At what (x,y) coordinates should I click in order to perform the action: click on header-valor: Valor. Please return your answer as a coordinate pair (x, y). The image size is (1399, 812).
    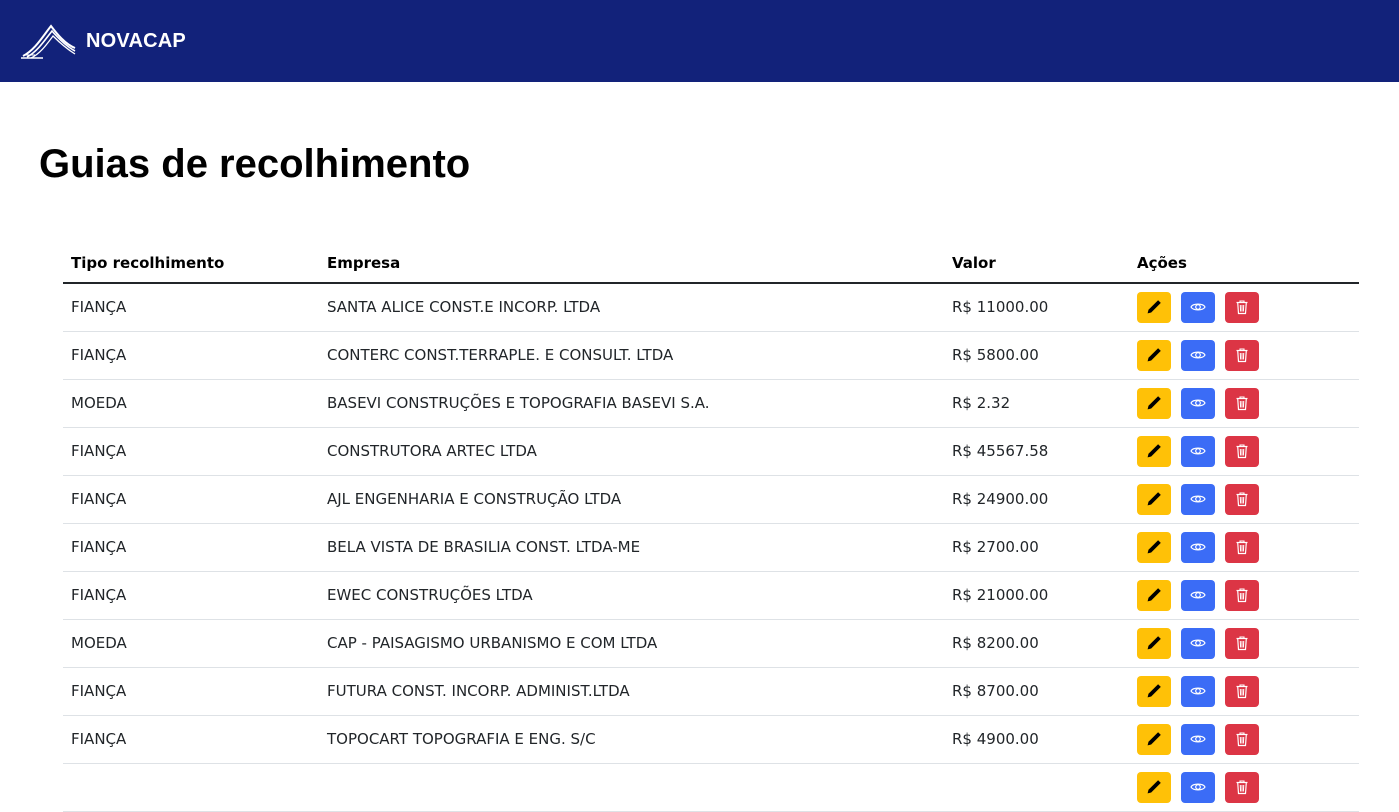
    Looking at the image, I should click on (1036, 264).